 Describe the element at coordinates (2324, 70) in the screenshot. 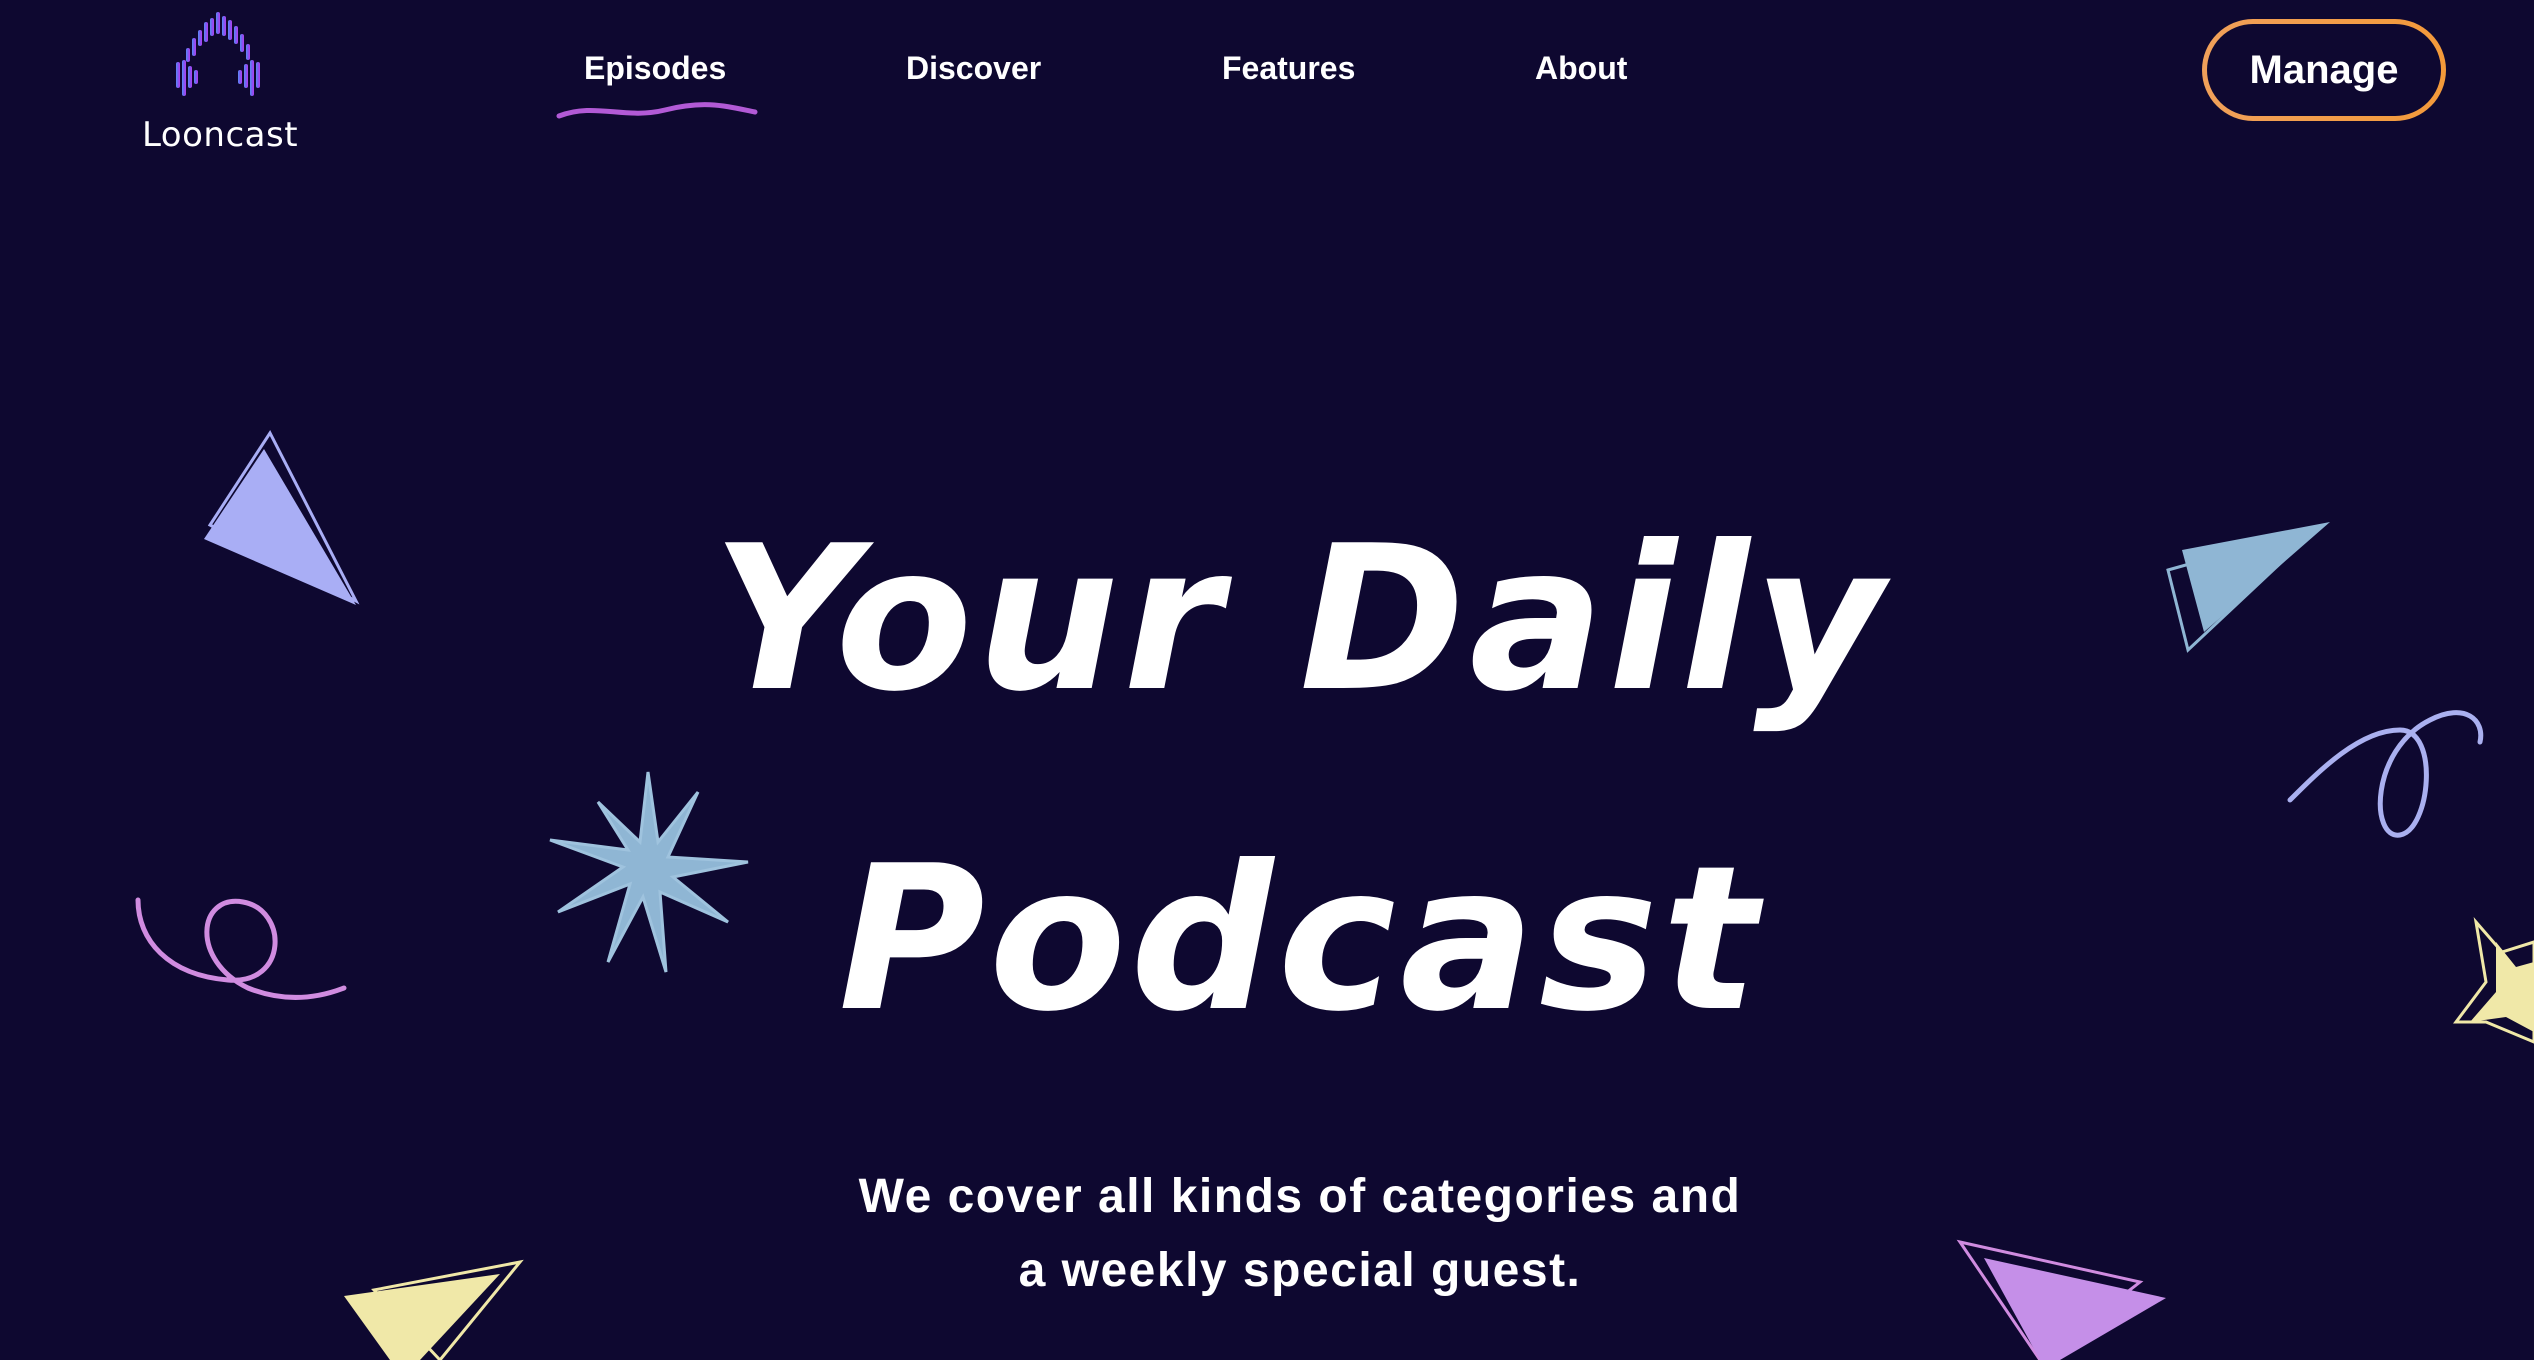

I see `manage-button: Manage` at that location.